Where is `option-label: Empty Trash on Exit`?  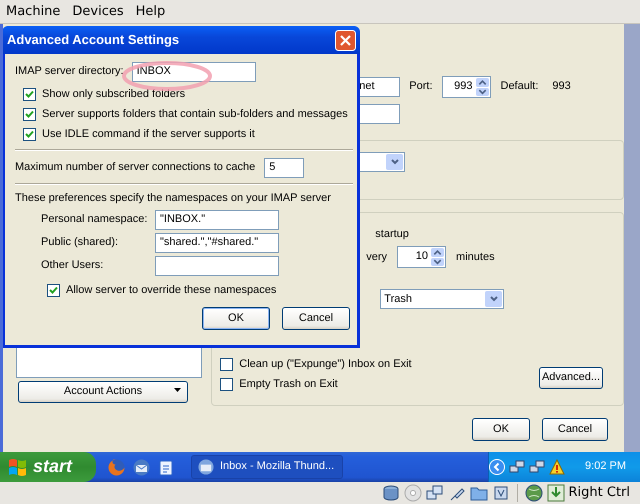 option-label: Empty Trash on Exit is located at coordinates (288, 385).